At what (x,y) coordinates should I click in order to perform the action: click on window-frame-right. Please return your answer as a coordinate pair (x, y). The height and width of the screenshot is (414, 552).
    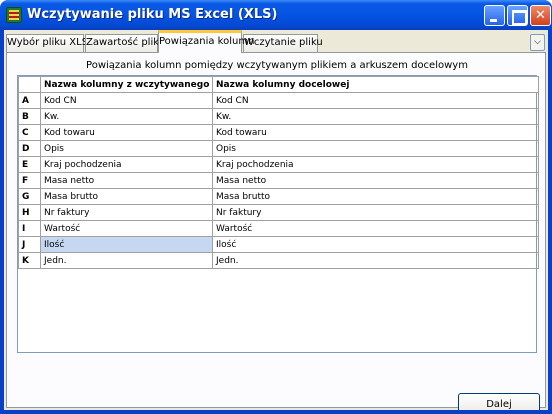
    Looking at the image, I should click on (550, 222).